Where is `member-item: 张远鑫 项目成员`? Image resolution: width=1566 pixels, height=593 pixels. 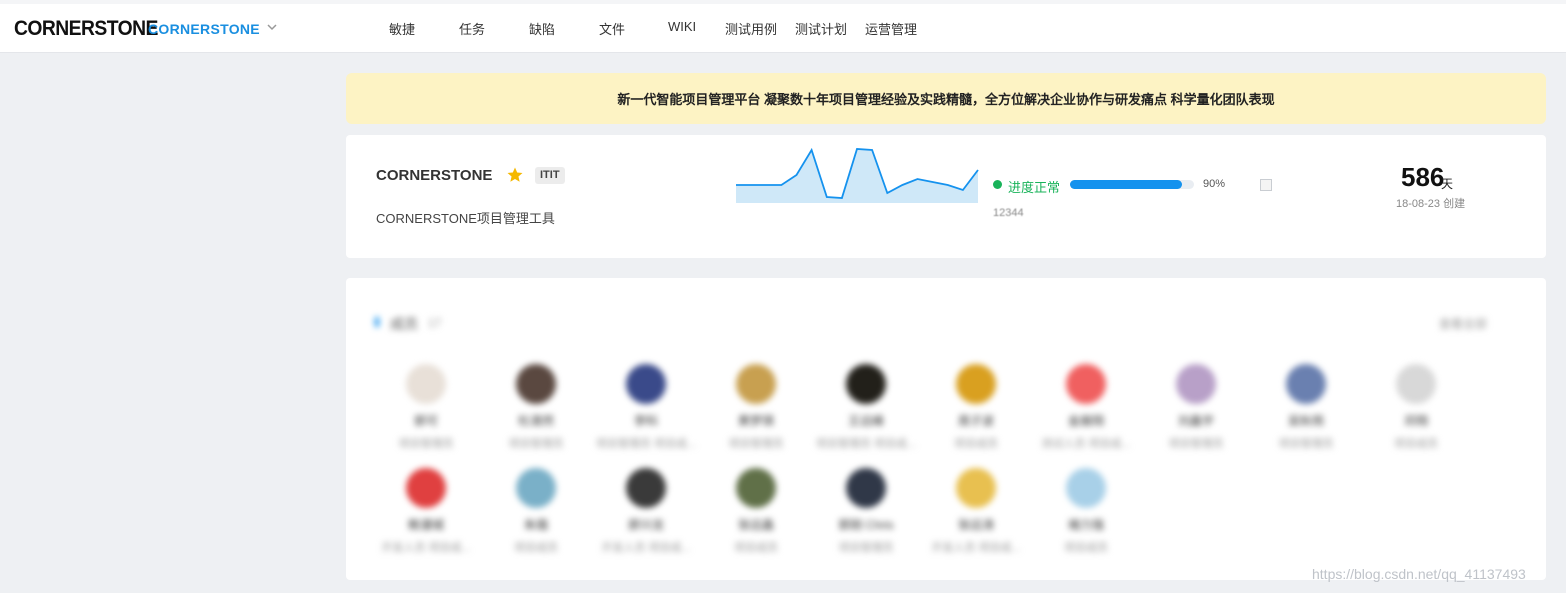
member-item: 张远鑫 项目成员 is located at coordinates (756, 511).